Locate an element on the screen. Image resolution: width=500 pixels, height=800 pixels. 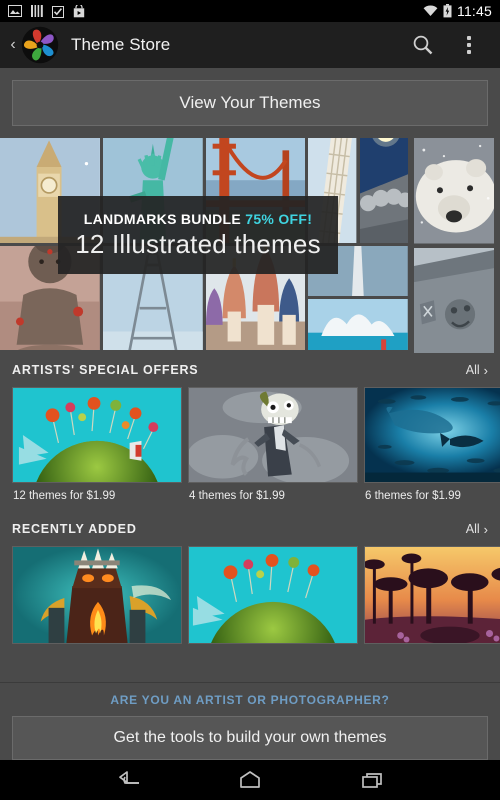
see-all-link-artists: All › is located at coordinates (477, 370).